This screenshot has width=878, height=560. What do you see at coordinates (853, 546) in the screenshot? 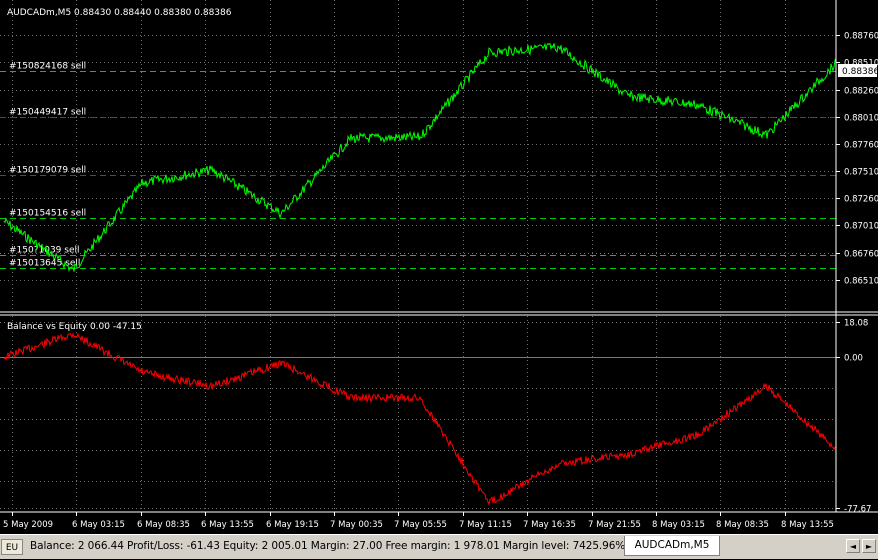
I see `scroll-left-icon: ◄` at bounding box center [853, 546].